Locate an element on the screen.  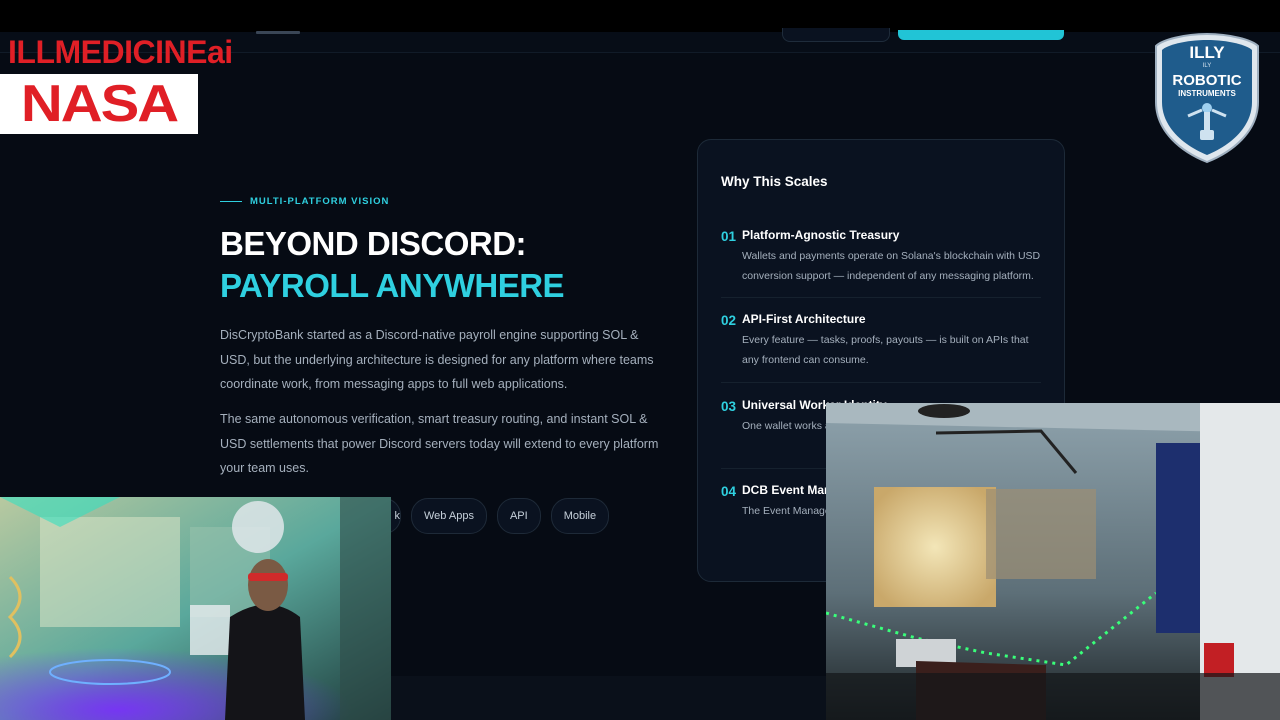
svg-text: INSTRUMENTS is located at coordinates (1207, 93).